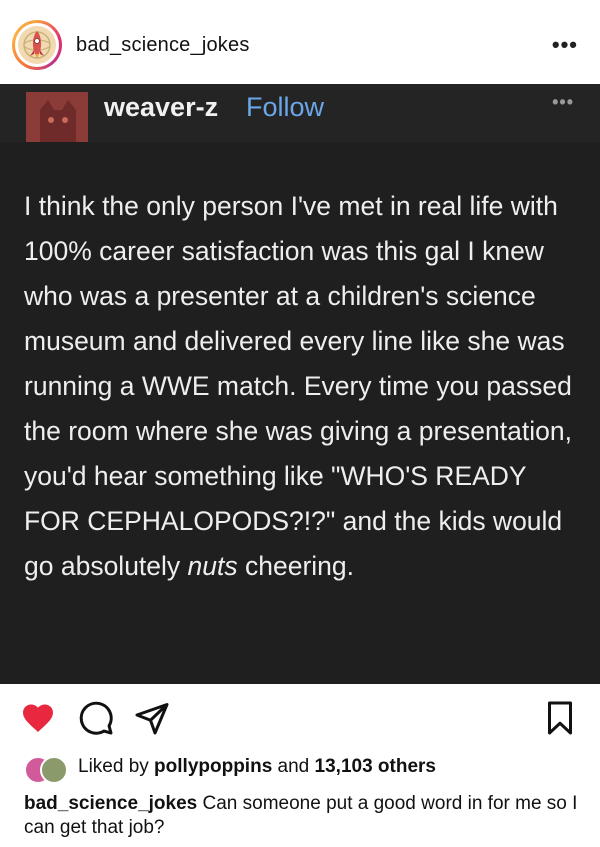 The image size is (600, 847). What do you see at coordinates (161, 107) in the screenshot?
I see `tumblr-author: weaver-z` at bounding box center [161, 107].